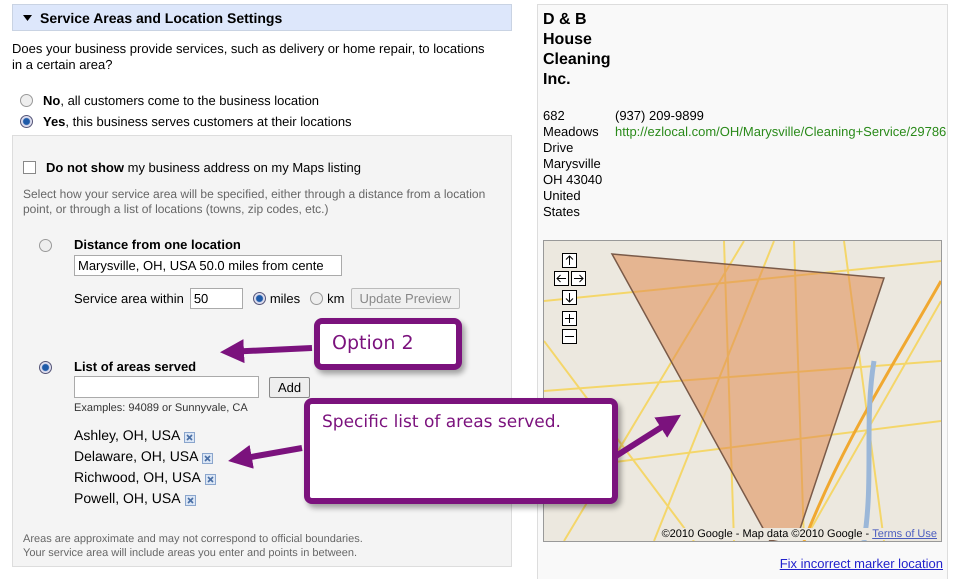 The width and height of the screenshot is (969, 579). Describe the element at coordinates (569, 318) in the screenshot. I see `zoom-in-icon` at that location.